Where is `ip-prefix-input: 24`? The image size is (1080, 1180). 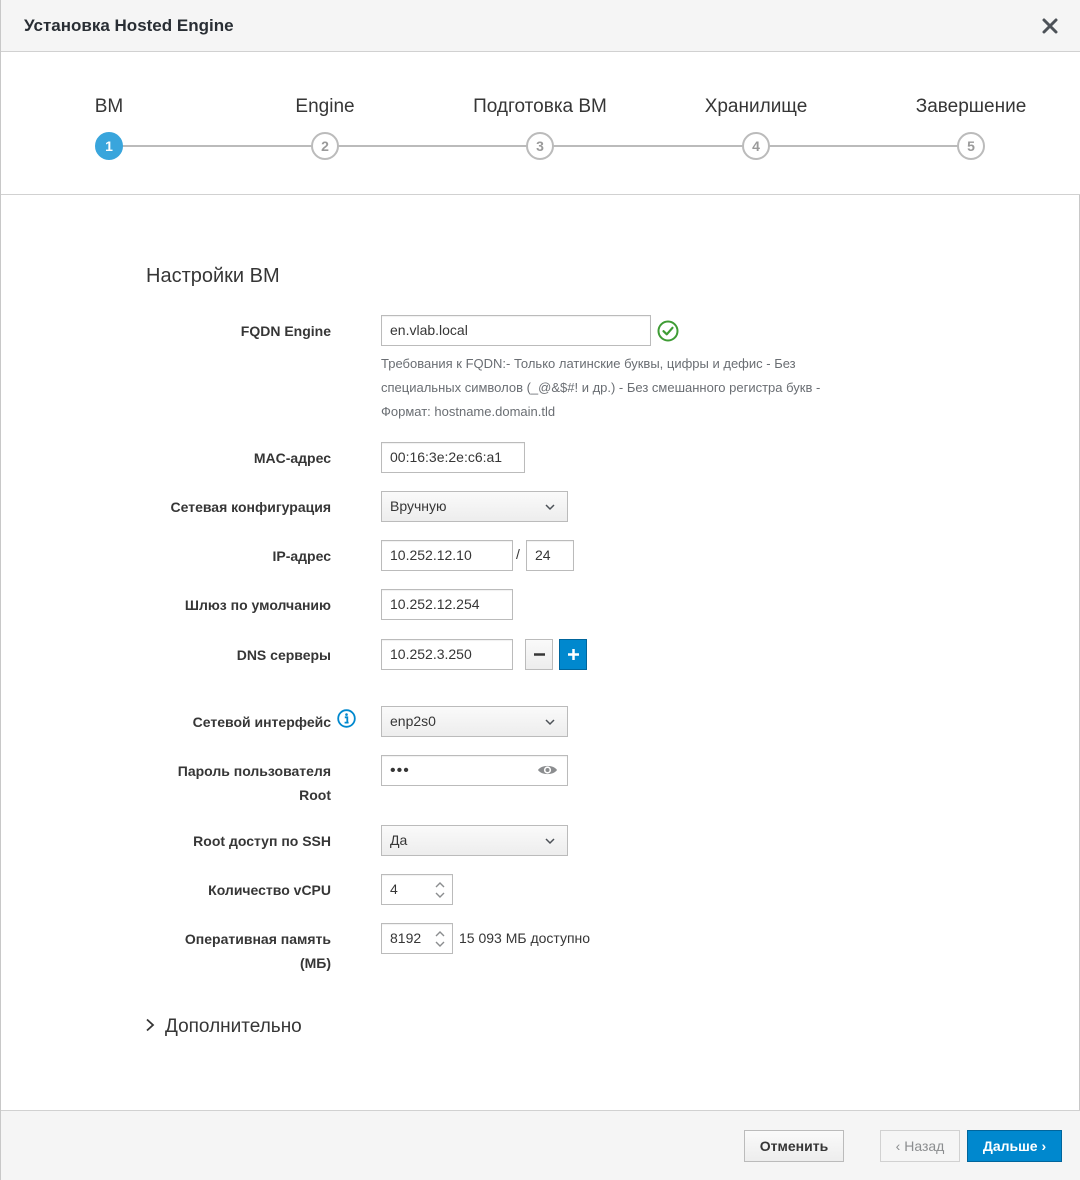 ip-prefix-input: 24 is located at coordinates (550, 555).